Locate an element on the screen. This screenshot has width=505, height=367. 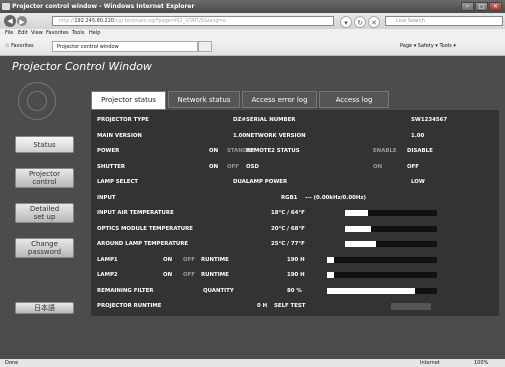
status-row: OPTICS MODULE TEMPERATURE 20°C / 68°F is located at coordinates (295, 229).